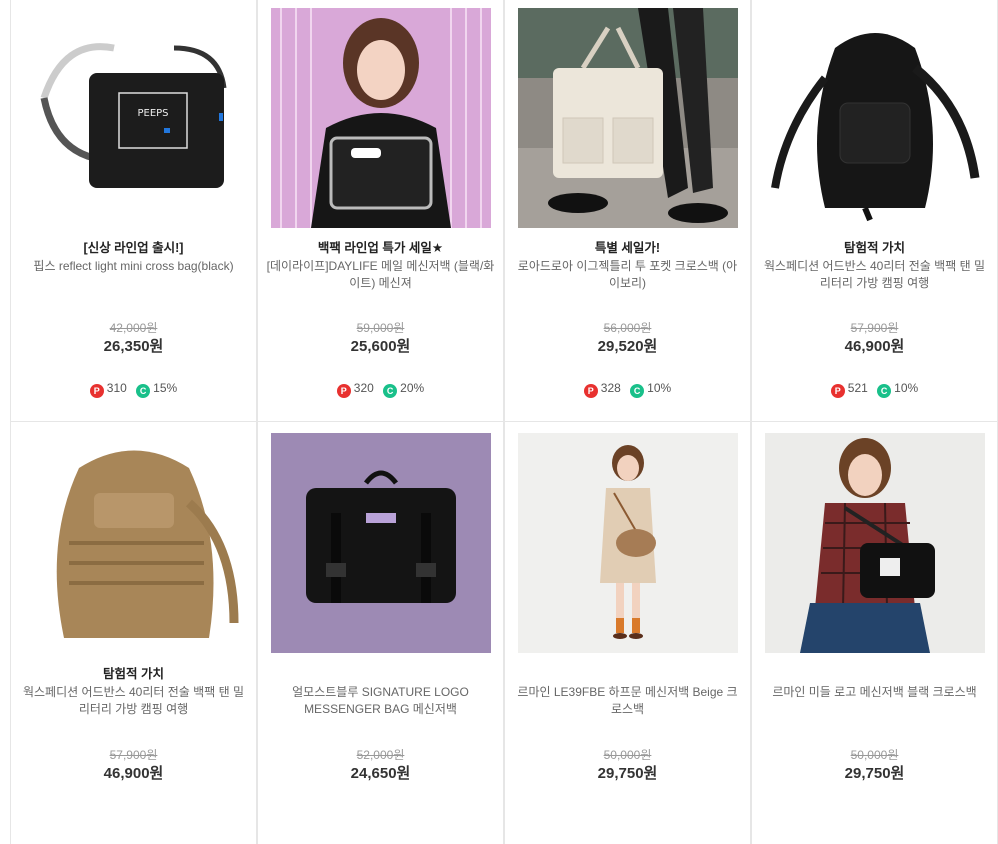 The width and height of the screenshot is (998, 844). What do you see at coordinates (133, 346) in the screenshot?
I see `sale-price: 26,350원` at bounding box center [133, 346].